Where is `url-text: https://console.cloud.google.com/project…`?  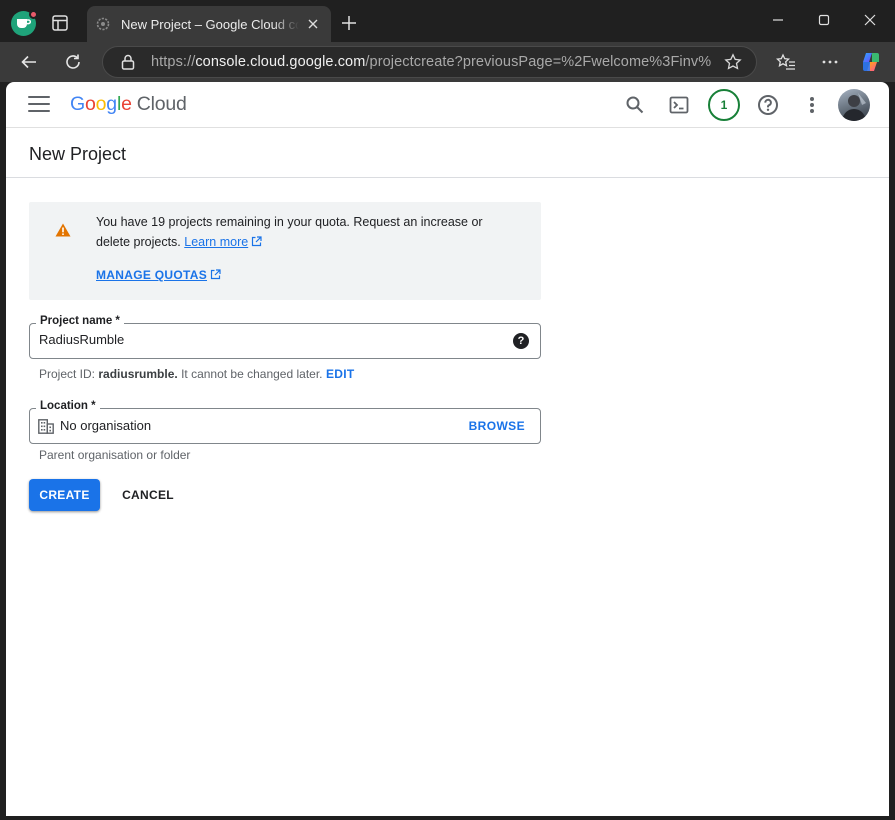
url-text: https://console.cloud.google.com/project… is located at coordinates (431, 62).